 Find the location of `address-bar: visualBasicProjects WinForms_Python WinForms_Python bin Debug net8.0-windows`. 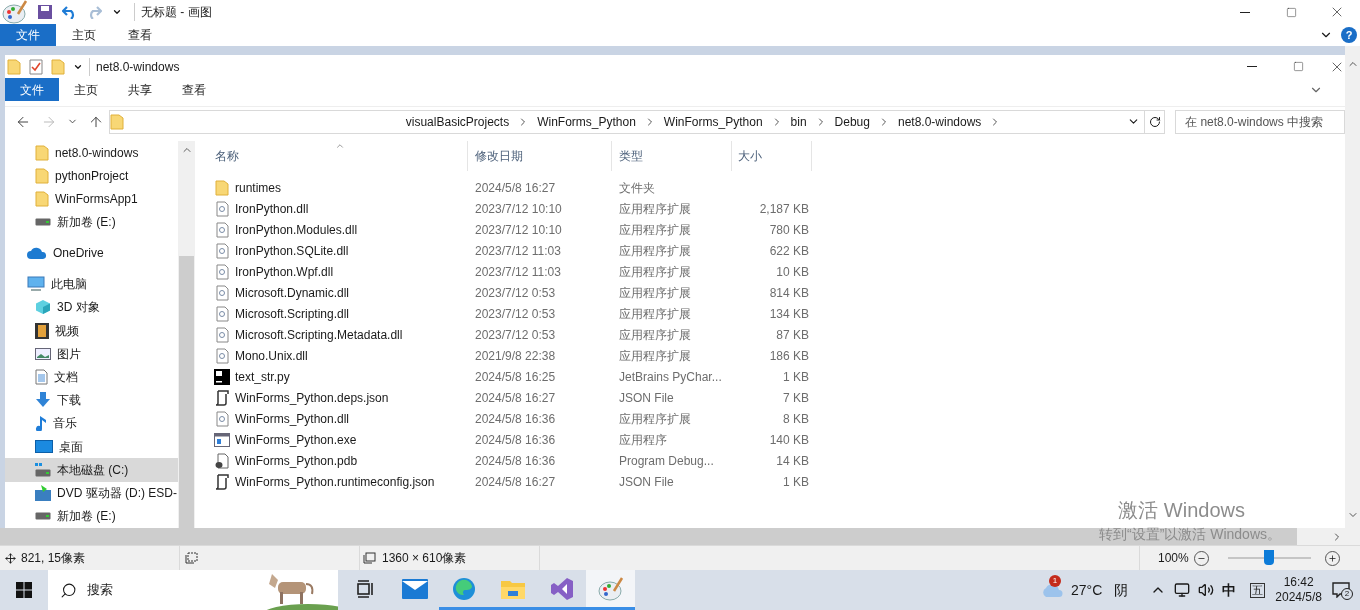

address-bar: visualBasicProjects WinForms_Python WinForms_Python bin Debug net8.0-windows is located at coordinates (627, 121).